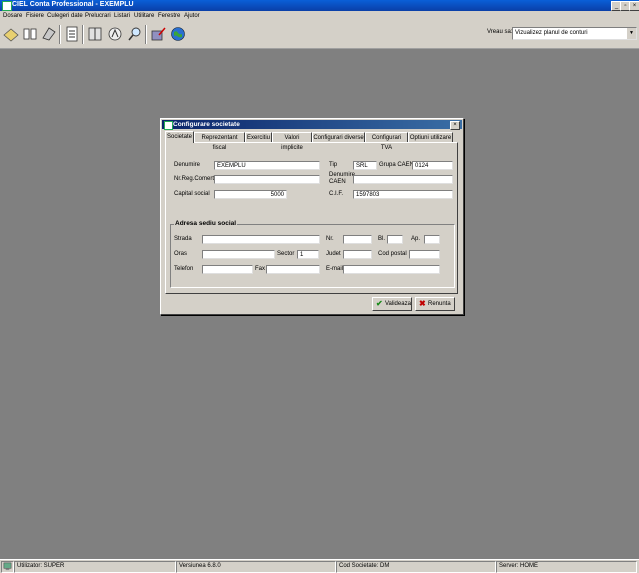  I want to click on dialog-close-button: ×, so click(455, 125).